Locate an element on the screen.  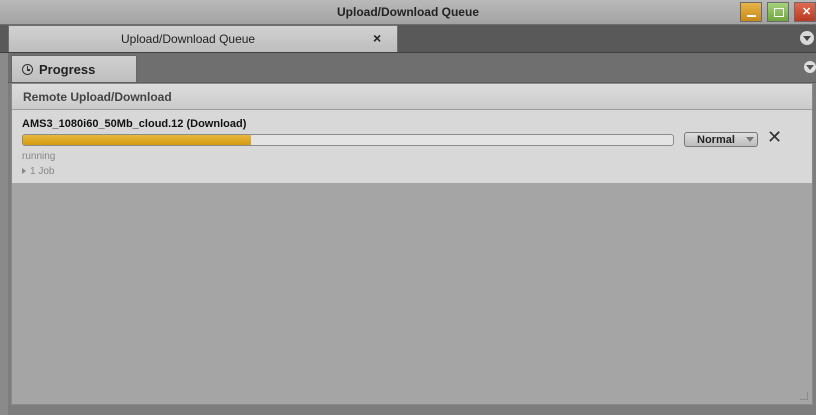
section-title: Remote Upload/Download is located at coordinates (97, 97).